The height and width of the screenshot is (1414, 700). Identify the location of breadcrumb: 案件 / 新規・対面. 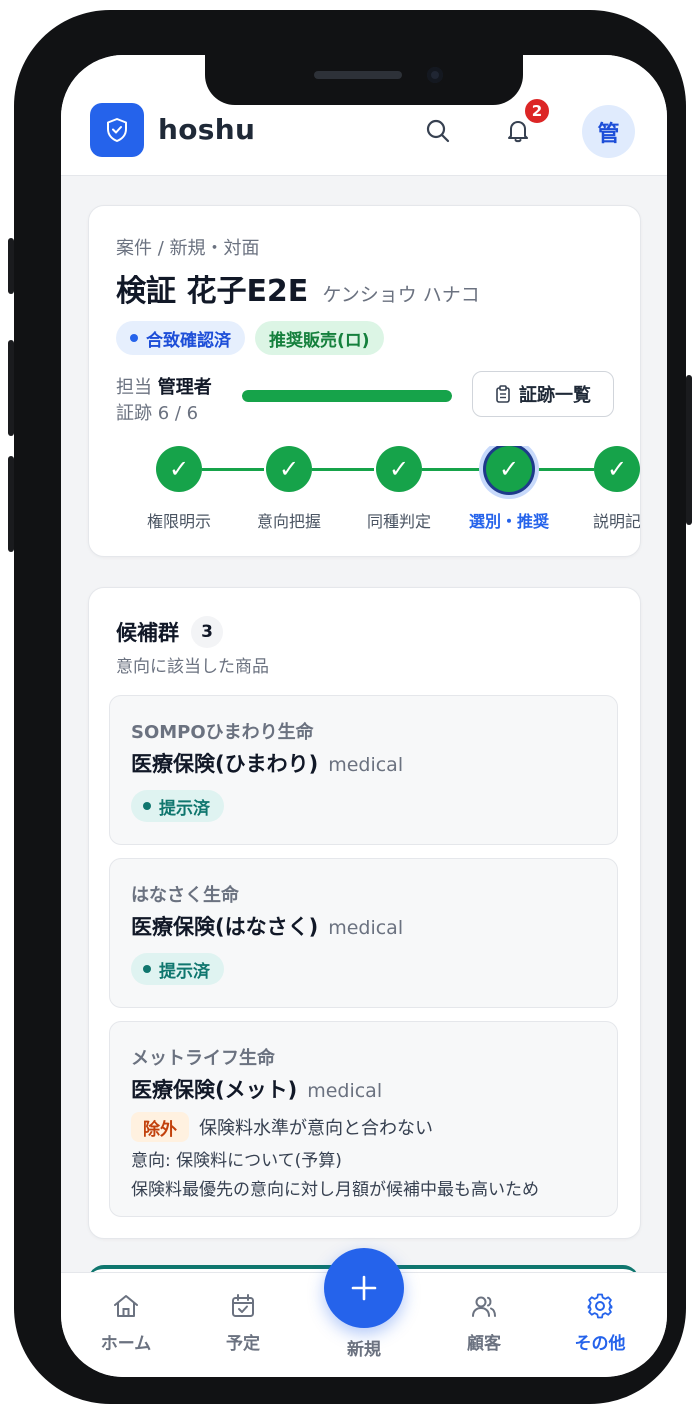
(188, 248).